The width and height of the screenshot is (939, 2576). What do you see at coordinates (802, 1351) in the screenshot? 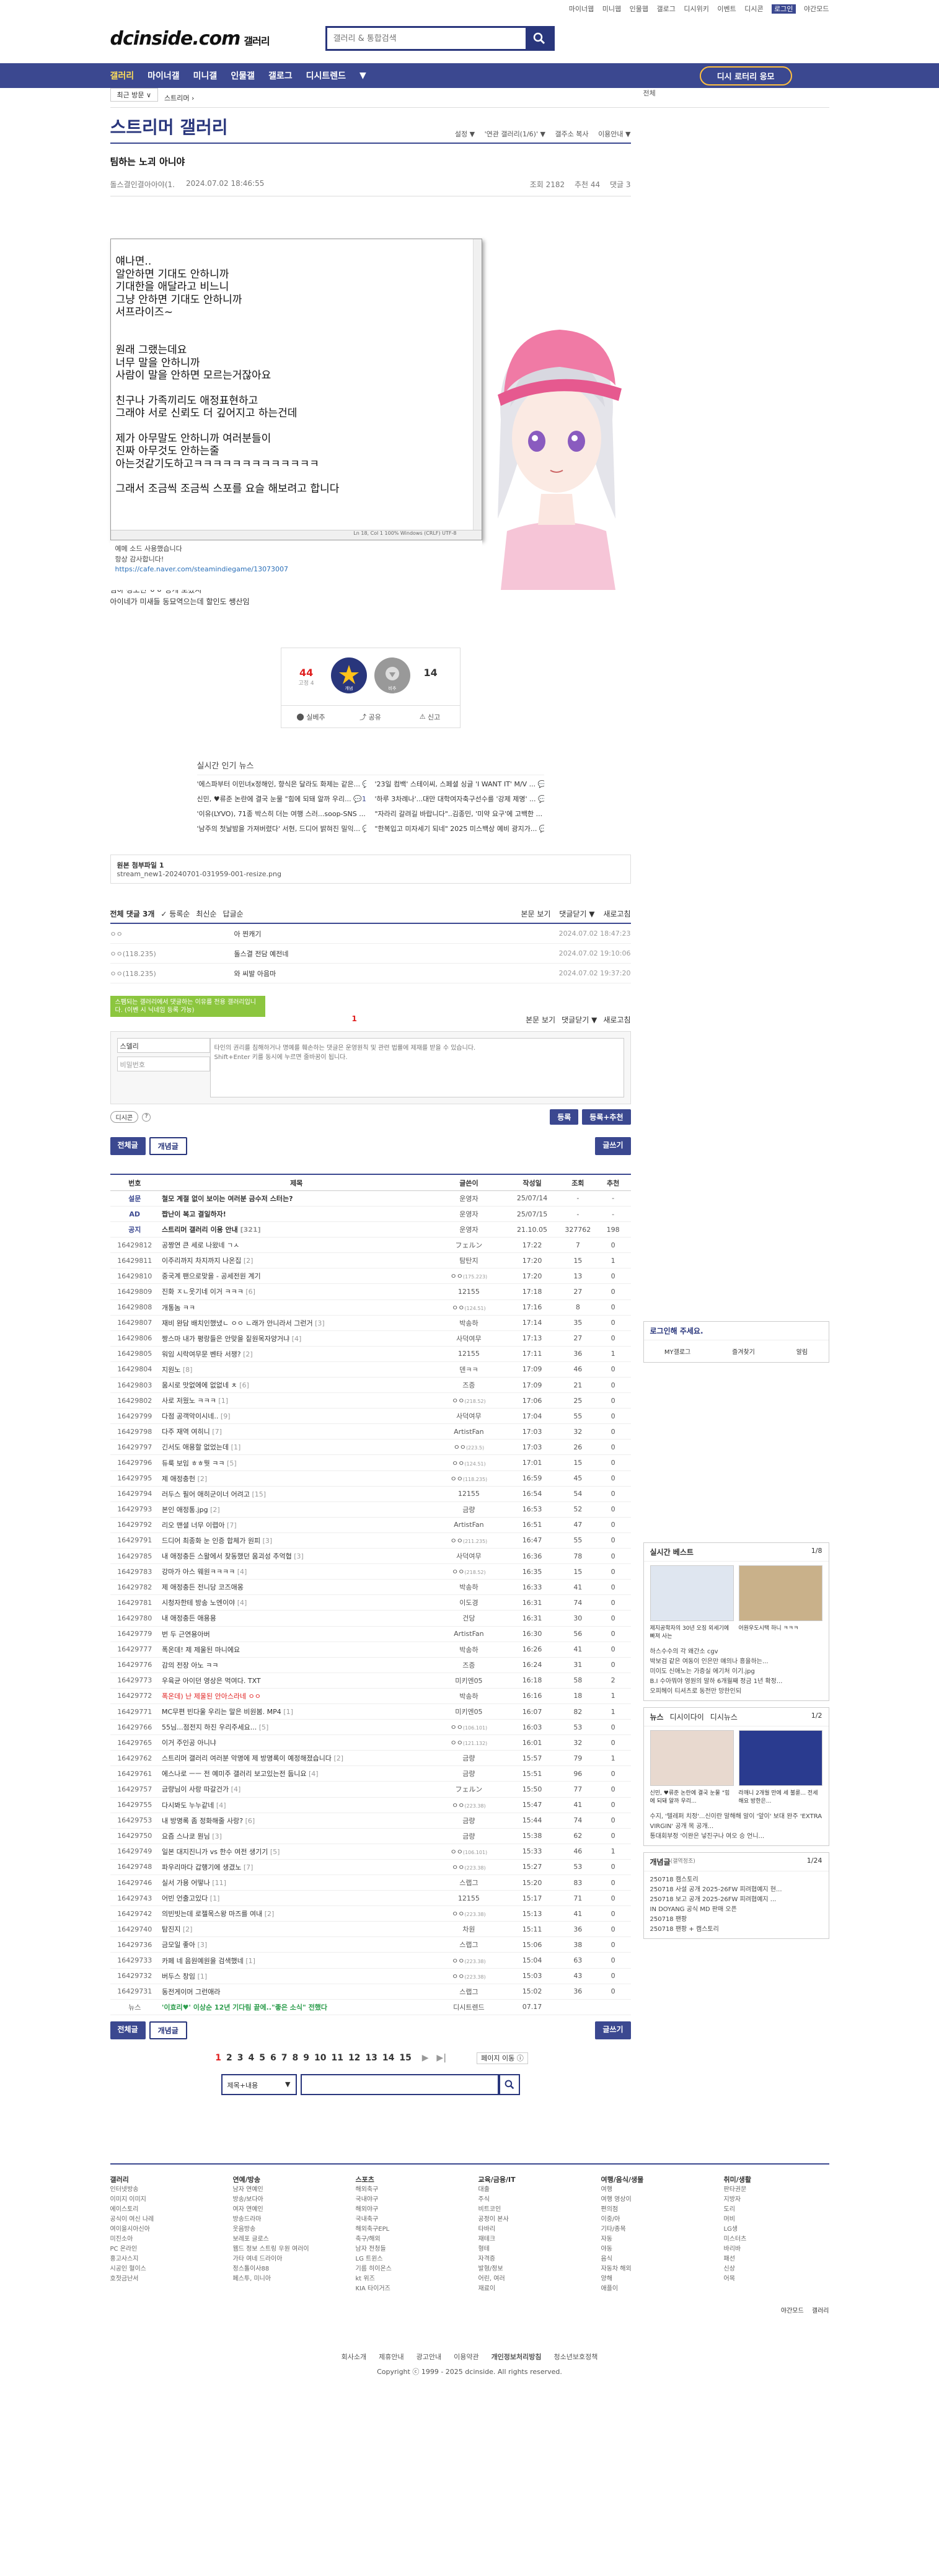
I see `notification-link: 알림` at bounding box center [802, 1351].